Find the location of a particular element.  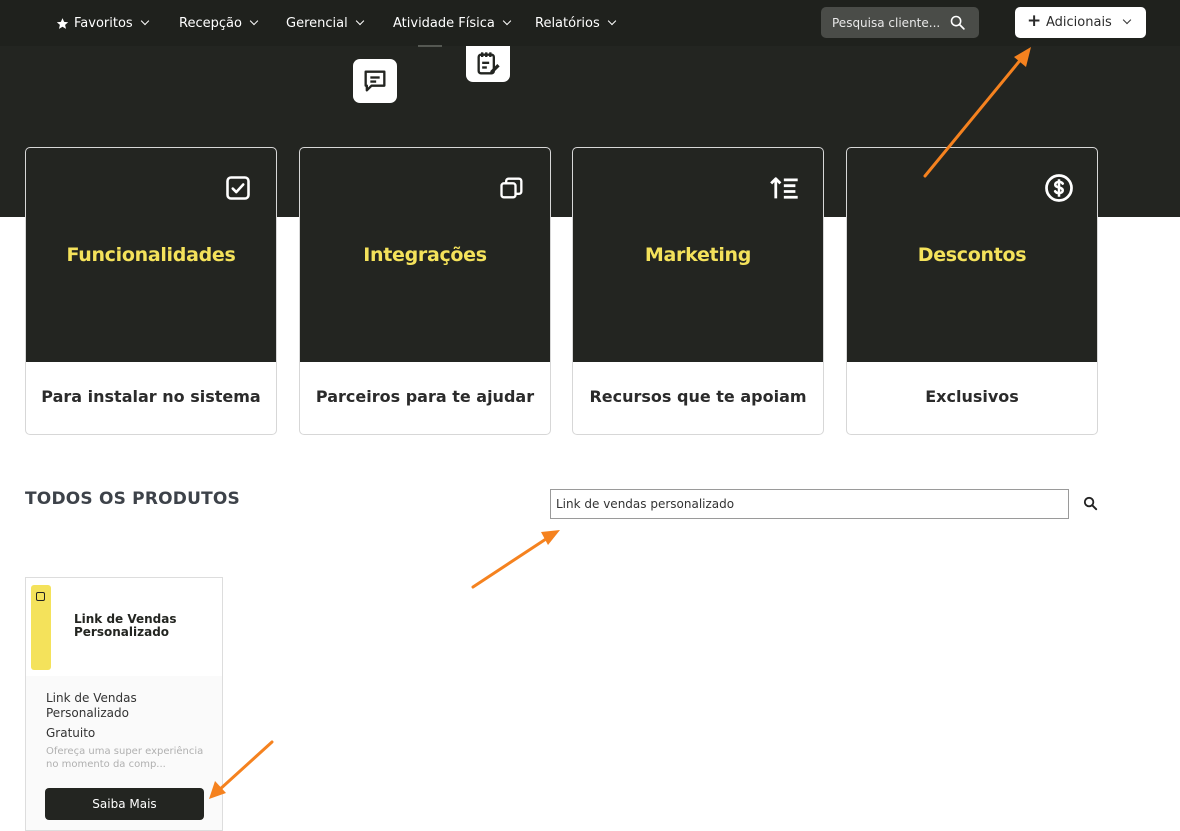

category-title: Descontos is located at coordinates (972, 255).